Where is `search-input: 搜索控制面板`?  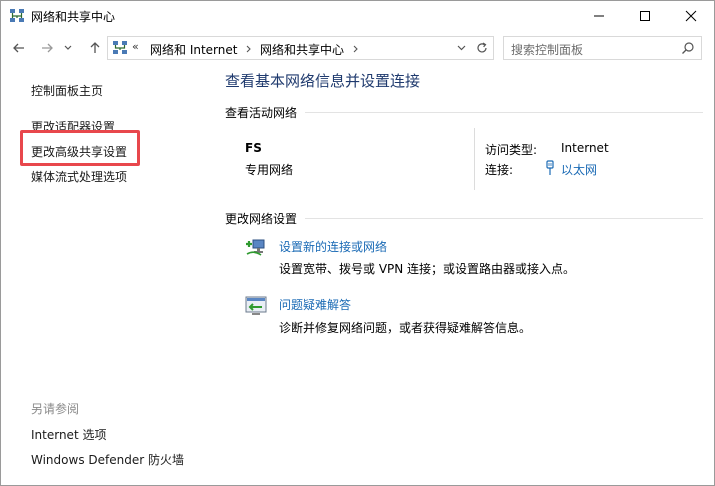
search-input: 搜索控制面板 is located at coordinates (547, 49).